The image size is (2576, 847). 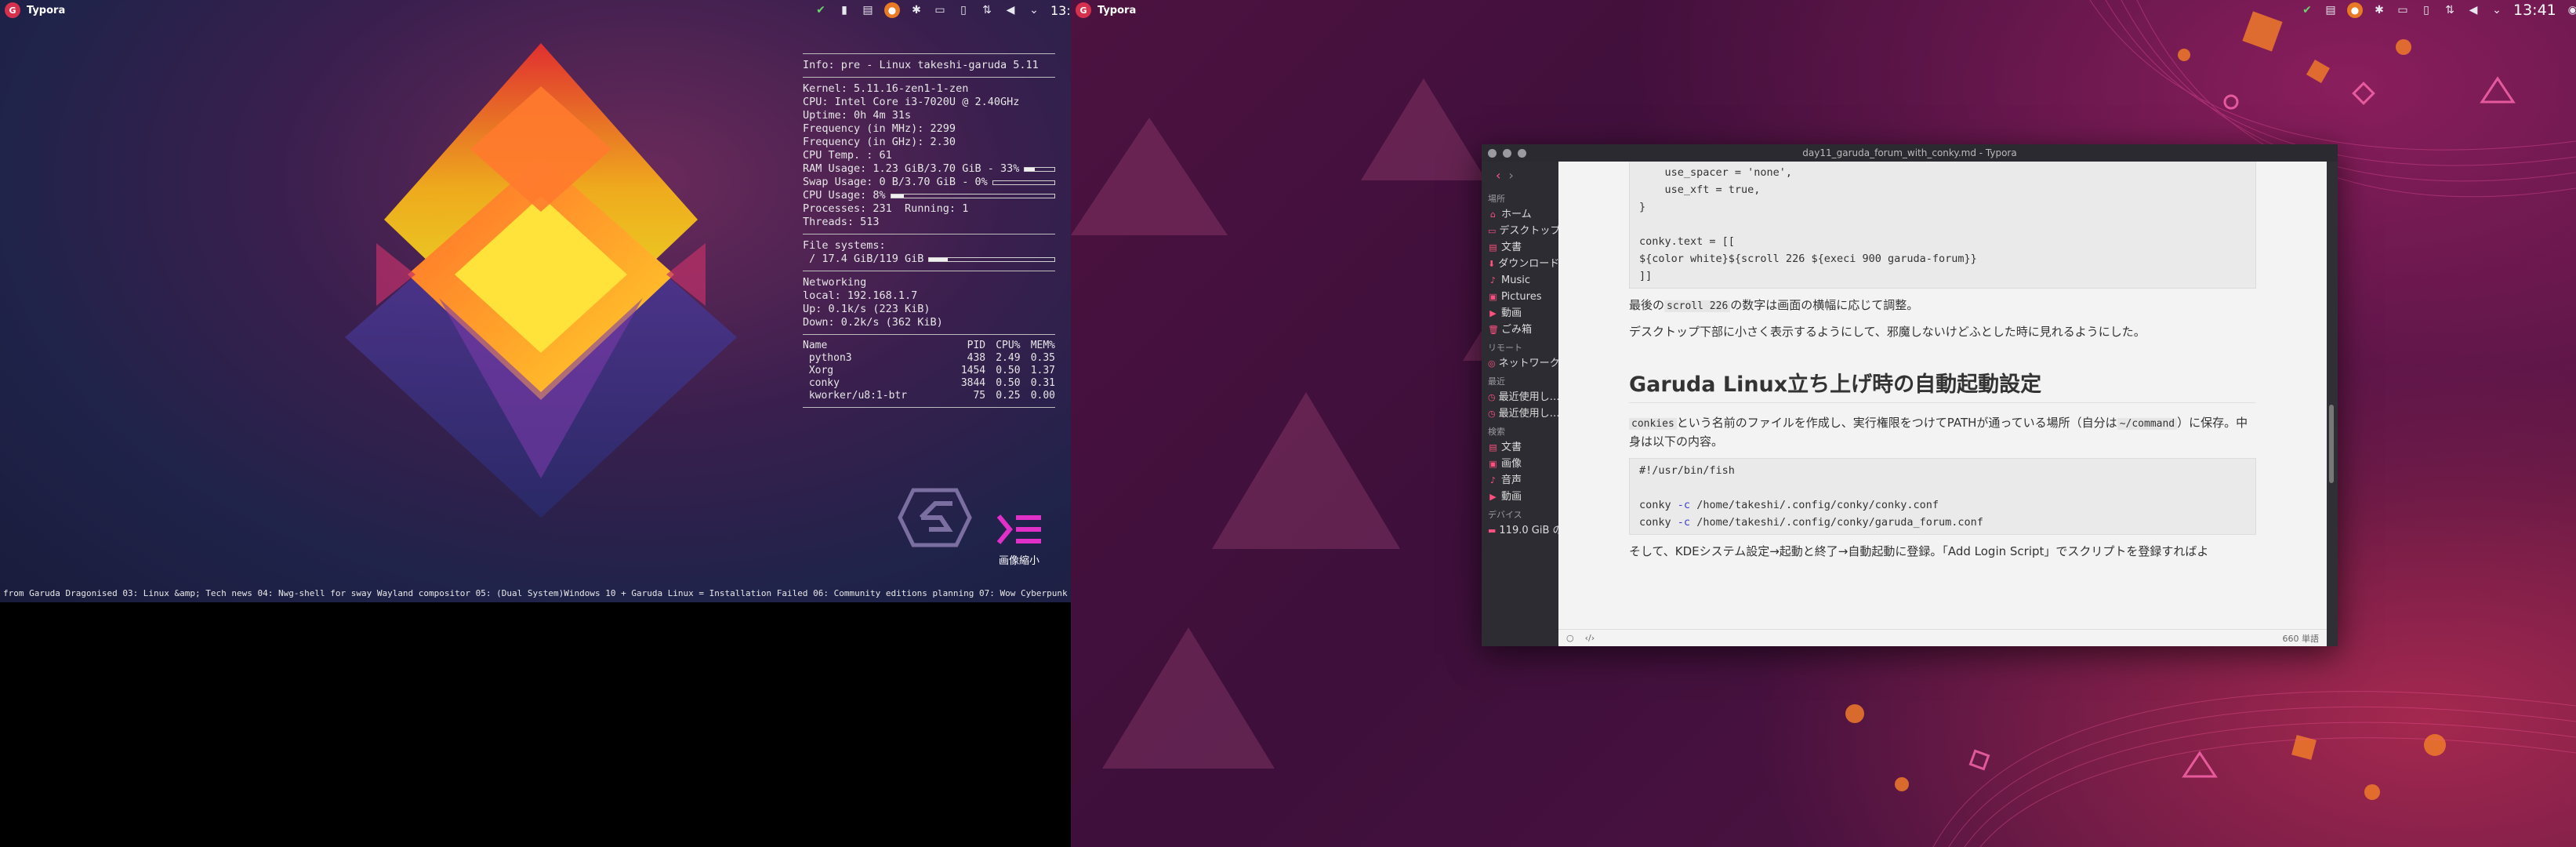 What do you see at coordinates (911, 102) in the screenshot?
I see `conky-cpu: CPU: Intel Core i3-7020U @ 2.40GHz` at bounding box center [911, 102].